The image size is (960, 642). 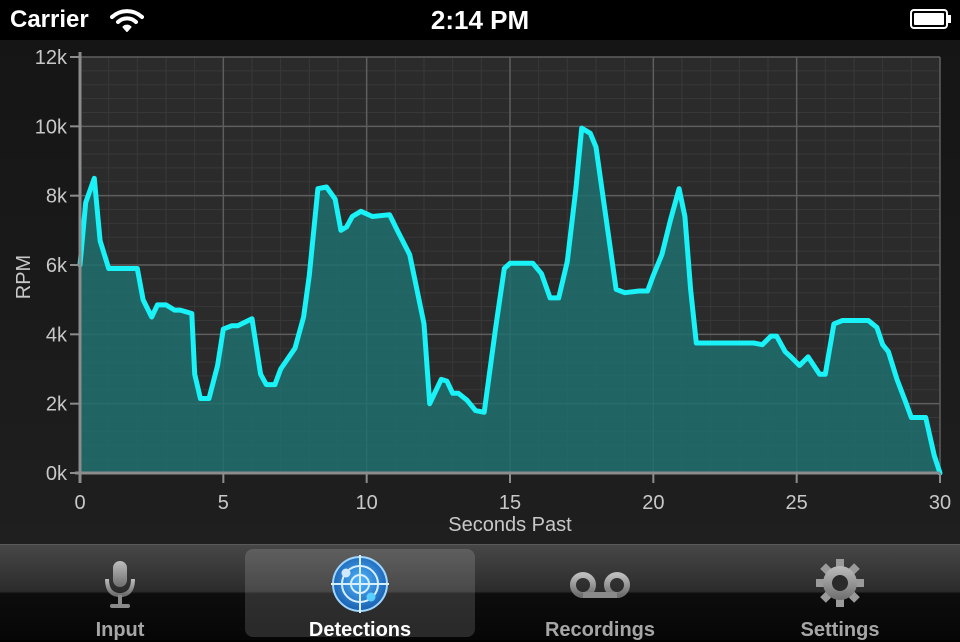 I want to click on tab-input: Input, so click(x=120, y=593).